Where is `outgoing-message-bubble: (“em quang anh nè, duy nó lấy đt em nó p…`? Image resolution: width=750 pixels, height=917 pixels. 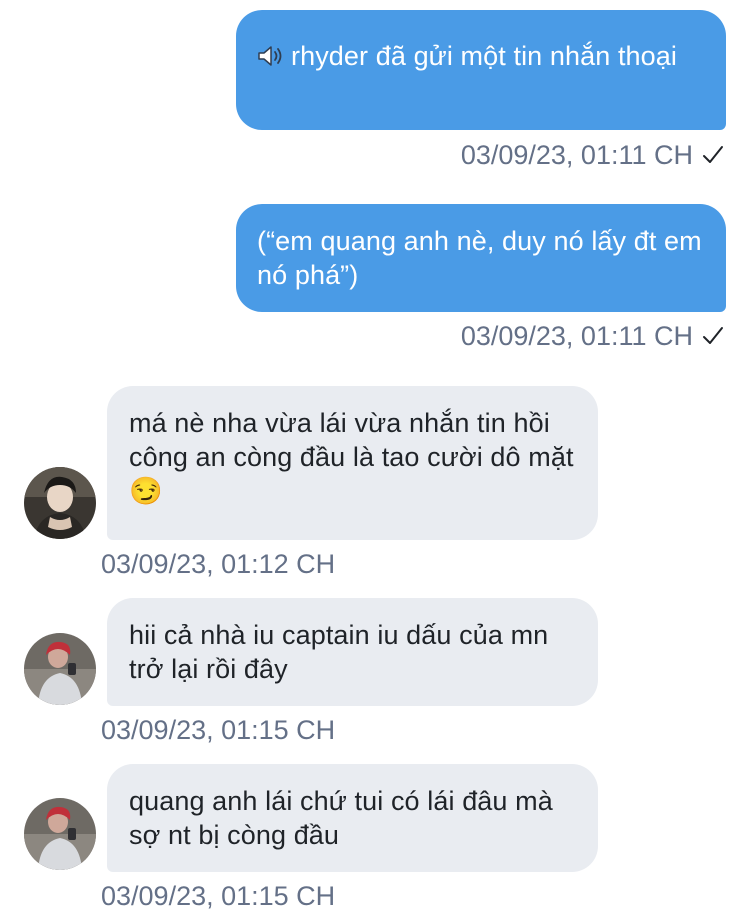 outgoing-message-bubble: (“em quang anh nè, duy nó lấy đt em nó p… is located at coordinates (481, 258).